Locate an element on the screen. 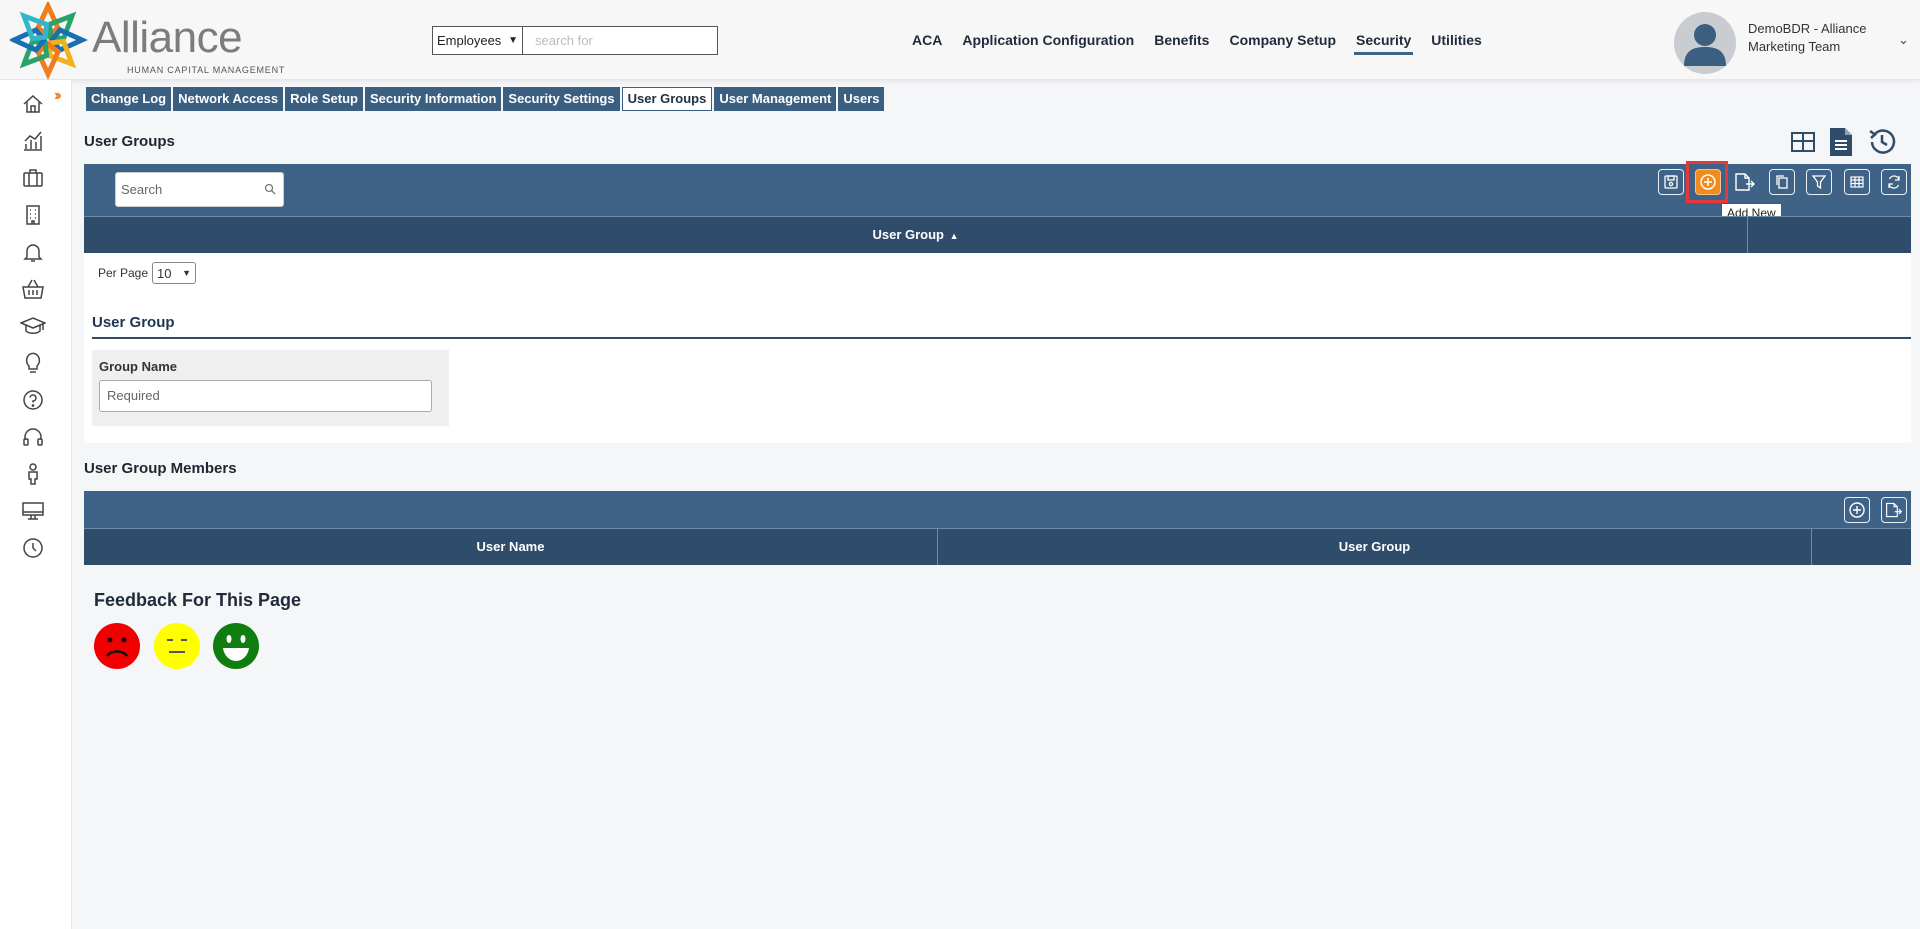 The height and width of the screenshot is (929, 1920). search-scope-select: Employees ▼ is located at coordinates (477, 40).